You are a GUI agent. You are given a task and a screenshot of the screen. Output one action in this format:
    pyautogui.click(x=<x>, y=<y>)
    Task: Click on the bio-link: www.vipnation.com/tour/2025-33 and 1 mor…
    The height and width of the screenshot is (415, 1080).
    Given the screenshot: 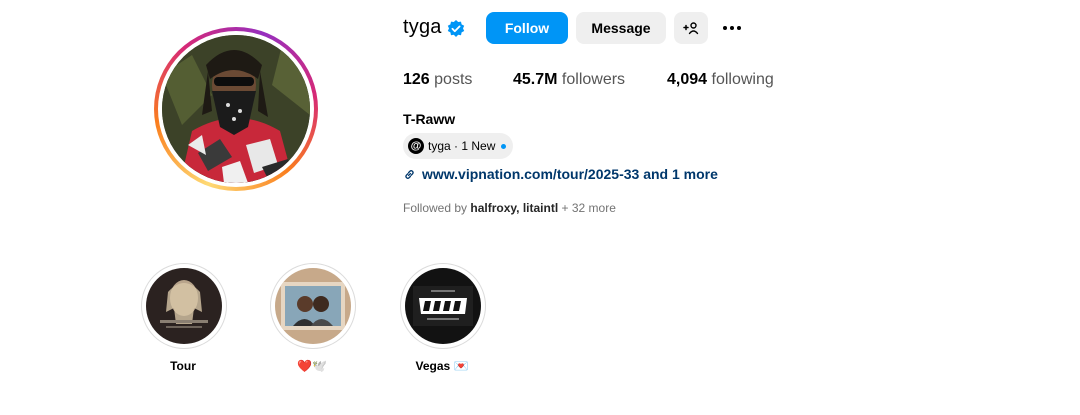 What is the action you would take?
    pyautogui.click(x=560, y=174)
    